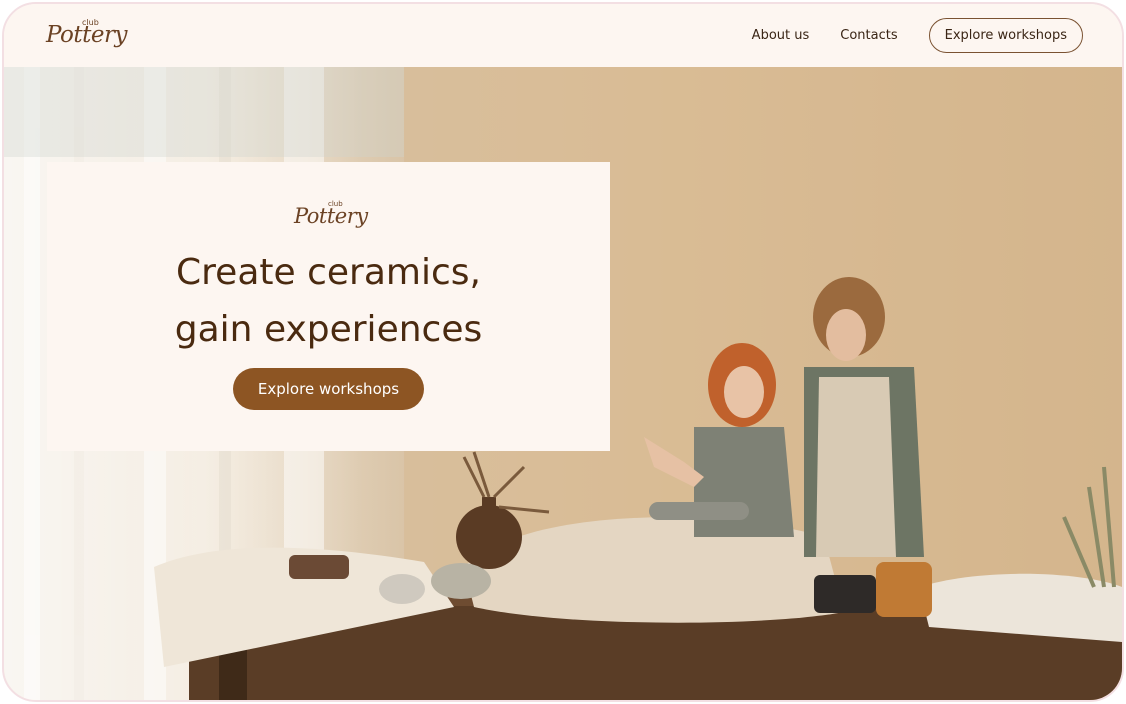 Image resolution: width=1126 pixels, height=704 pixels. What do you see at coordinates (328, 389) in the screenshot?
I see `explore-workshops-hero-button: Explore workshops` at bounding box center [328, 389].